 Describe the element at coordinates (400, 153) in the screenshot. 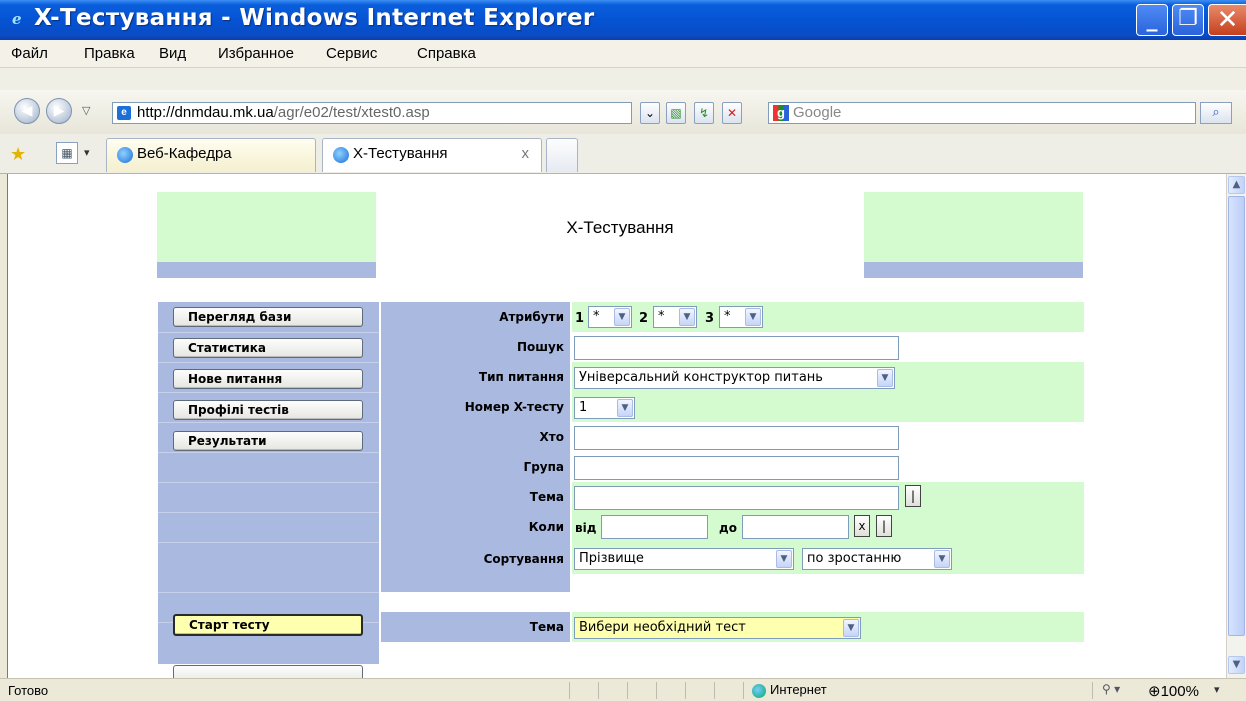

I see `tab-label: X-Тестування` at that location.